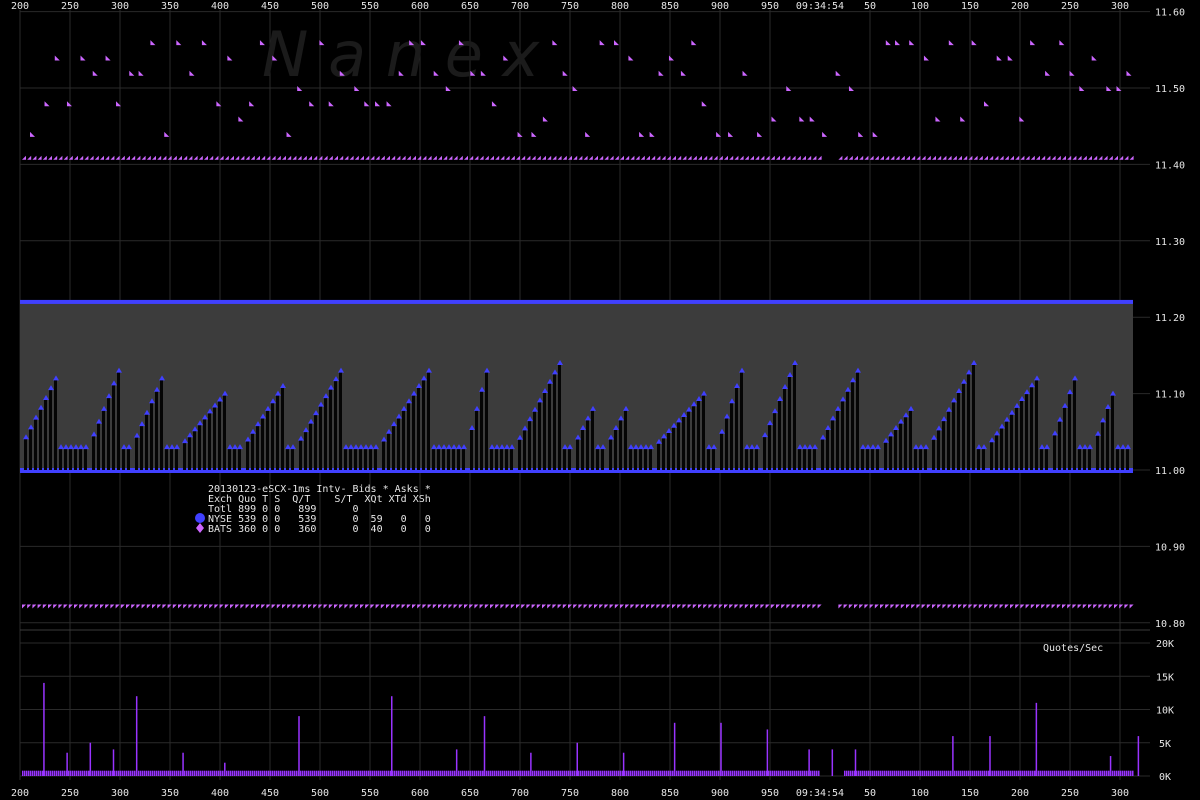 This screenshot has width=1200, height=800. What do you see at coordinates (200, 518) in the screenshot?
I see `legend-nyse-marker` at bounding box center [200, 518].